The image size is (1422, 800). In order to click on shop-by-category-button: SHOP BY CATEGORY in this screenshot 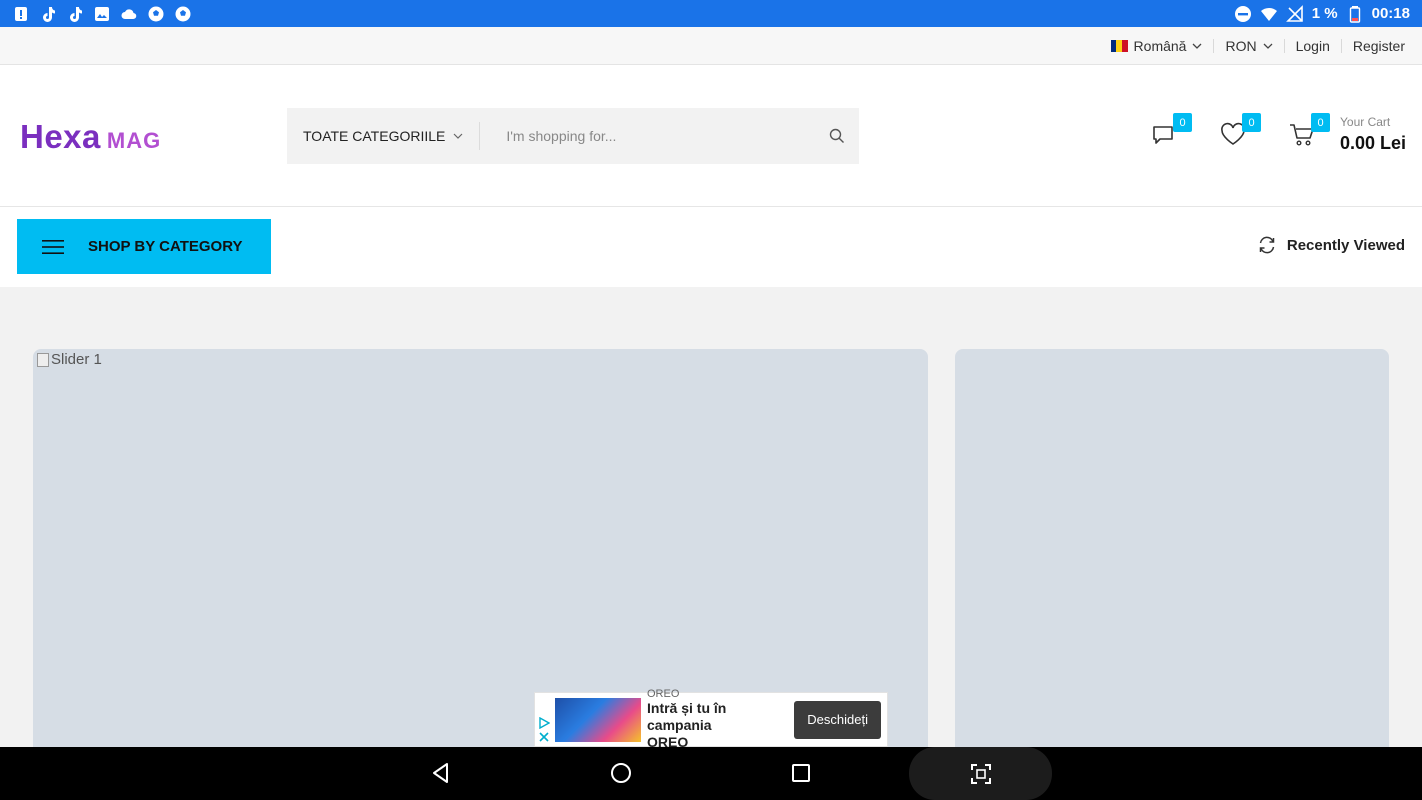, I will do `click(144, 246)`.